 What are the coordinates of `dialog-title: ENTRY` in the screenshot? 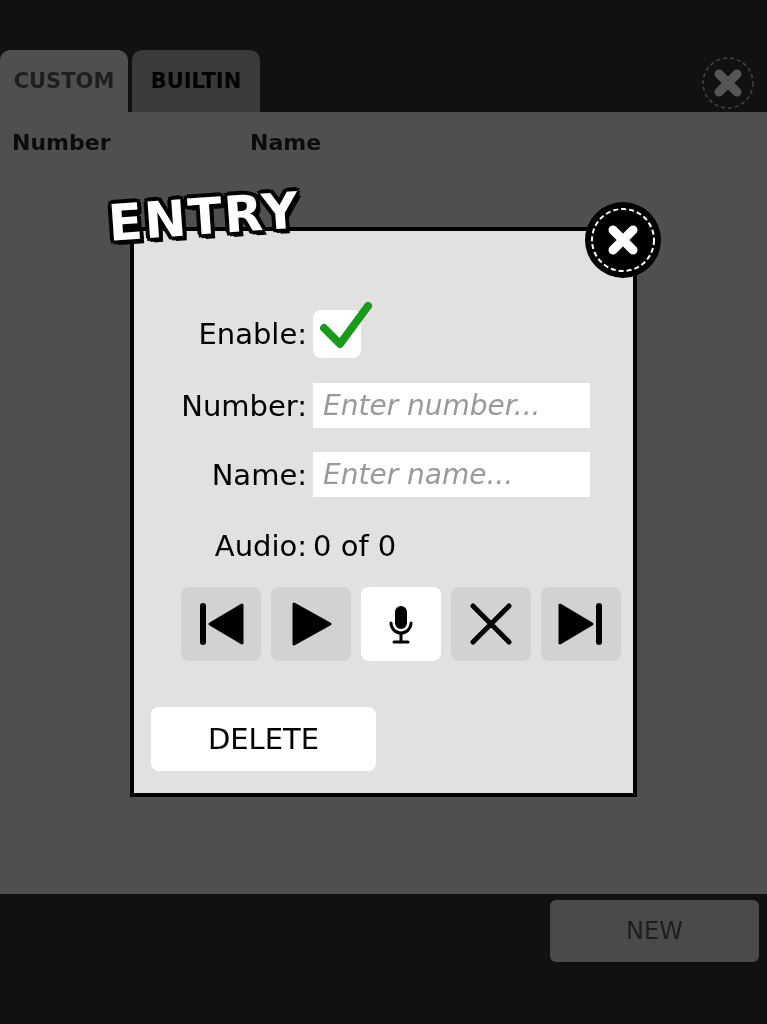 It's located at (204, 217).